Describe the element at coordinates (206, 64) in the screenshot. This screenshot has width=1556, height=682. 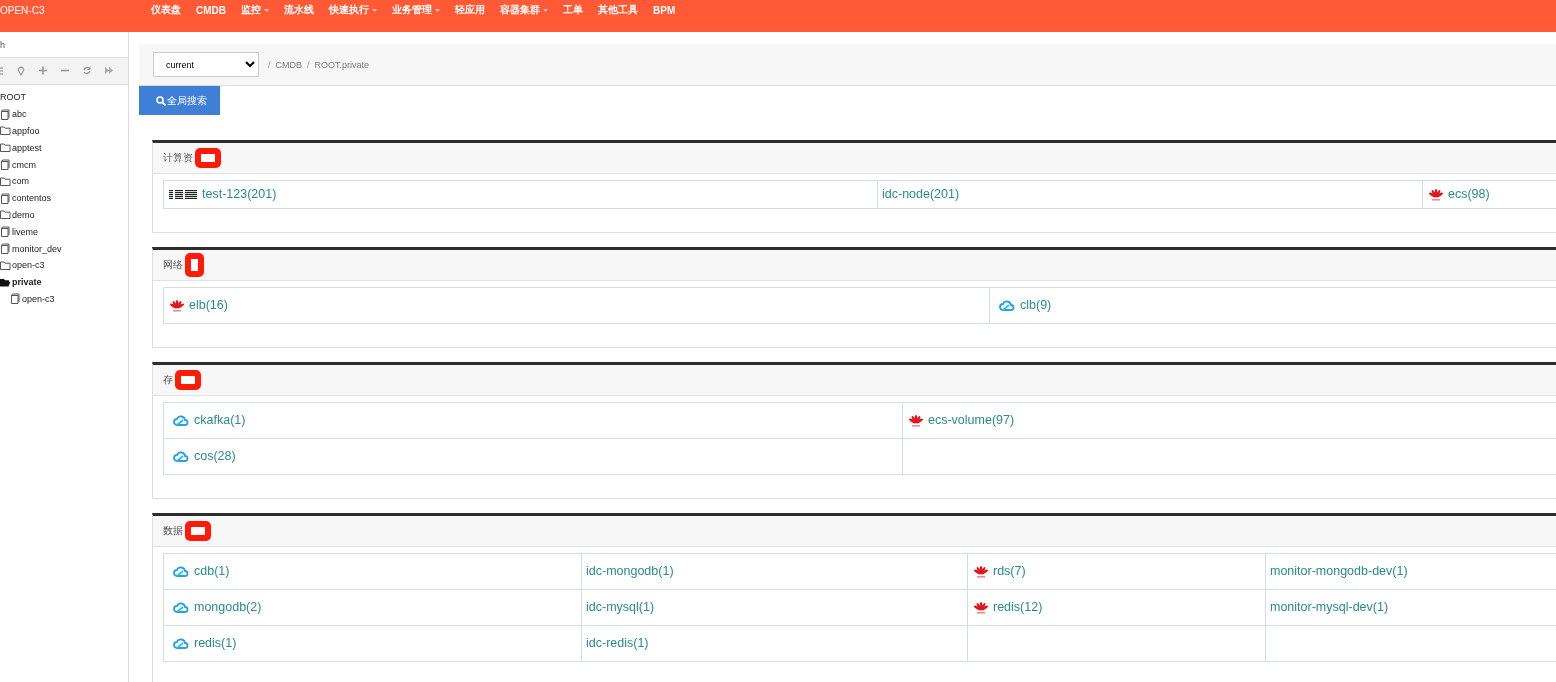
I see `context-select: current` at that location.